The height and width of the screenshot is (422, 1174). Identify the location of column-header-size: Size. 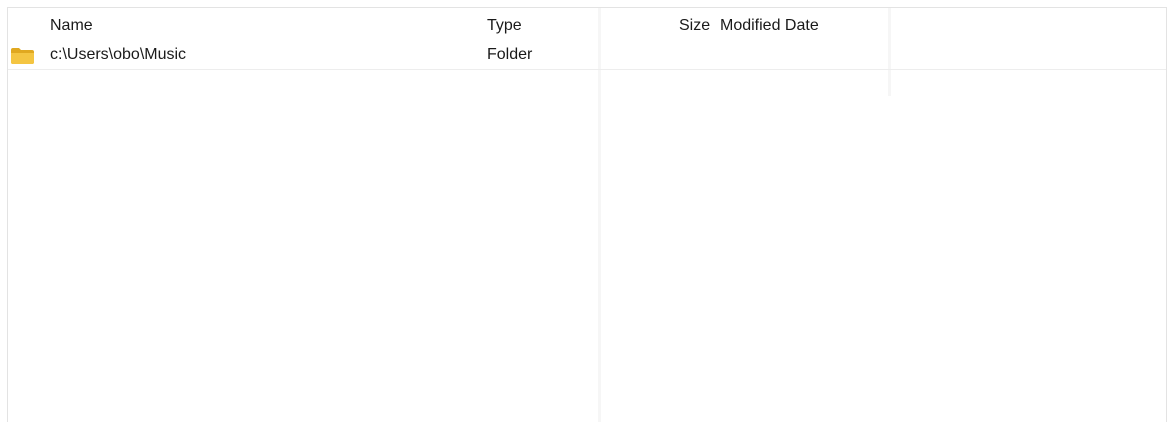
(694, 26).